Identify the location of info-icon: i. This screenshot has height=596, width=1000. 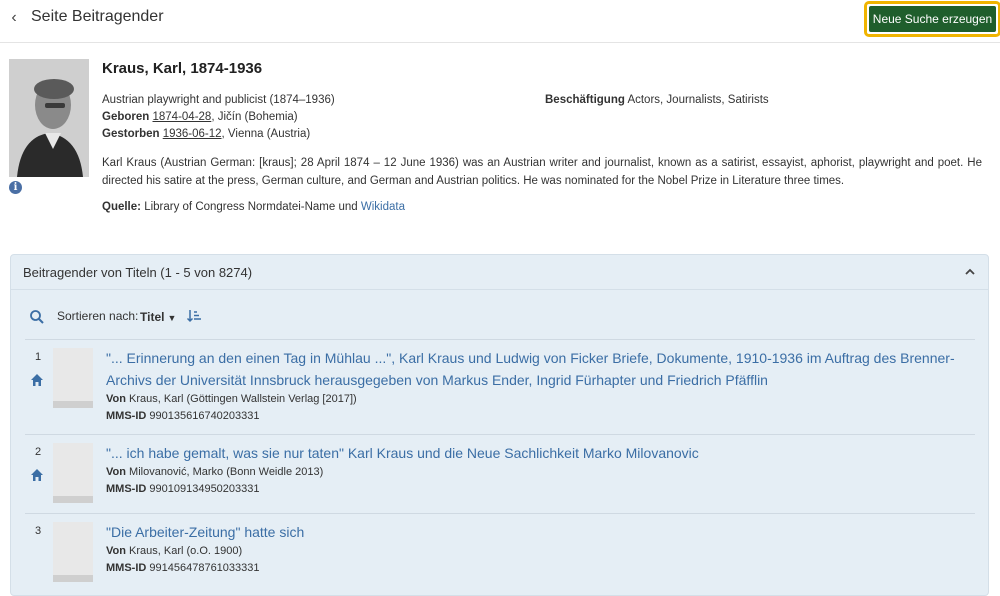
(15, 187).